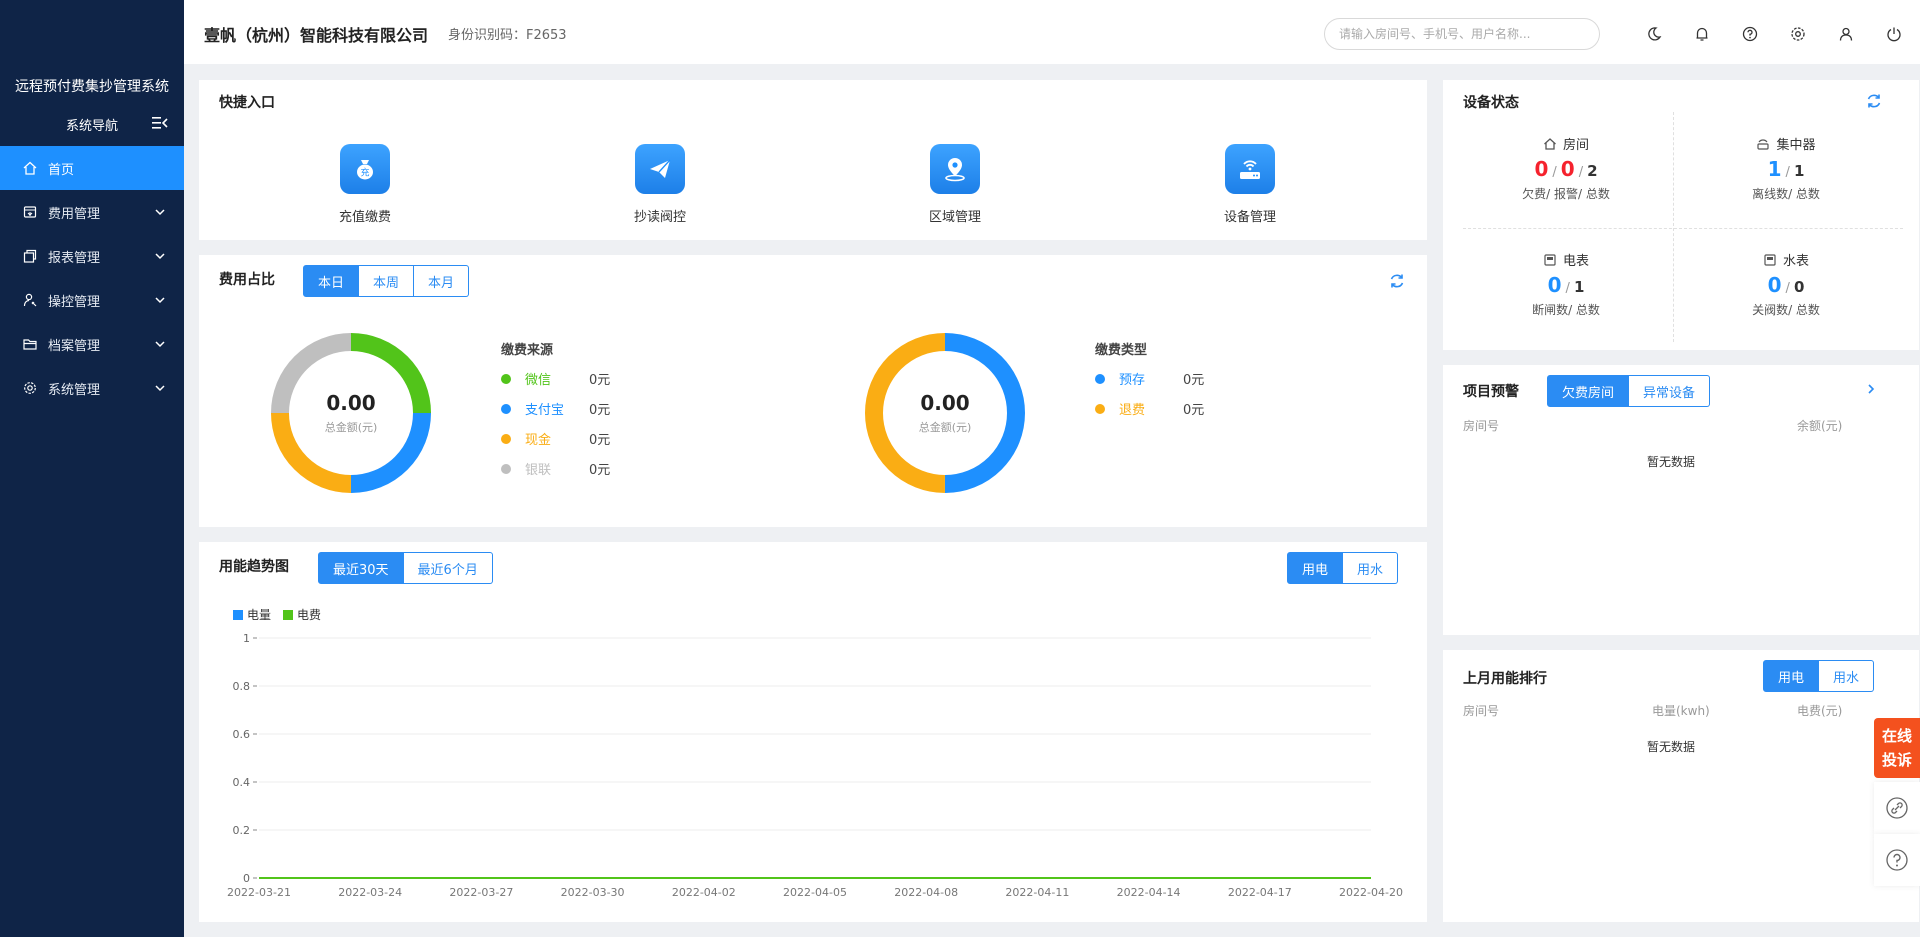 Image resolution: width=1920 pixels, height=937 pixels. I want to click on tab-arrears-room: 欠费房间, so click(1588, 391).